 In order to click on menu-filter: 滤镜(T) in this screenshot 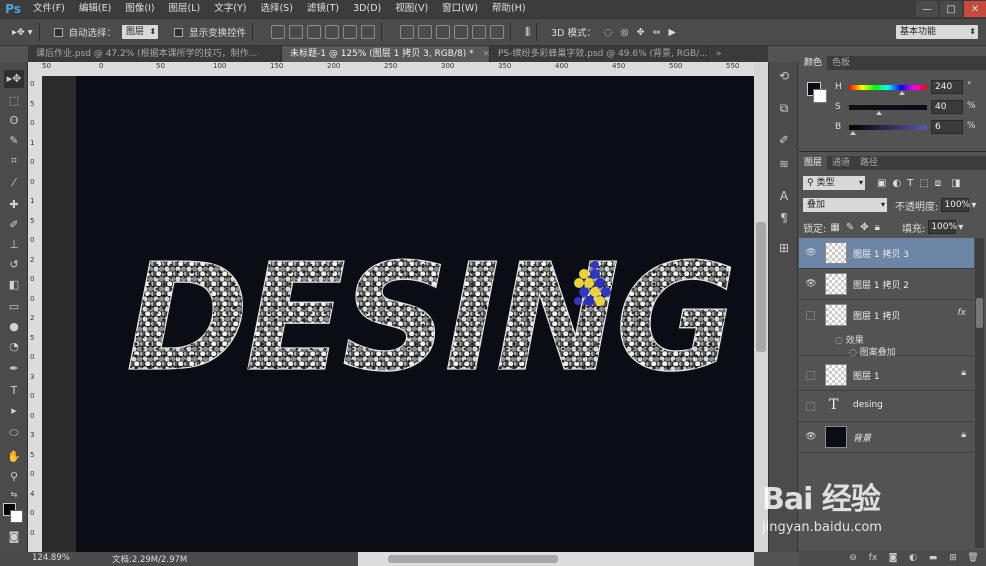, I will do `click(323, 9)`.